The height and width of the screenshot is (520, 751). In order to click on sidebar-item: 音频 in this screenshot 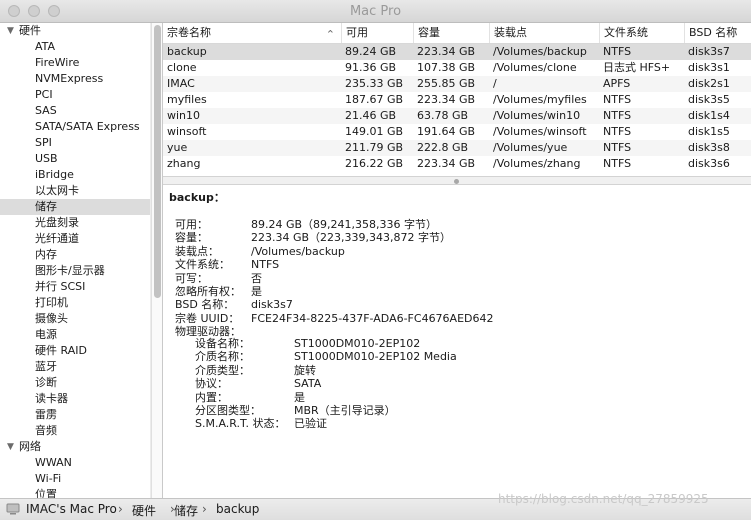, I will do `click(75, 431)`.